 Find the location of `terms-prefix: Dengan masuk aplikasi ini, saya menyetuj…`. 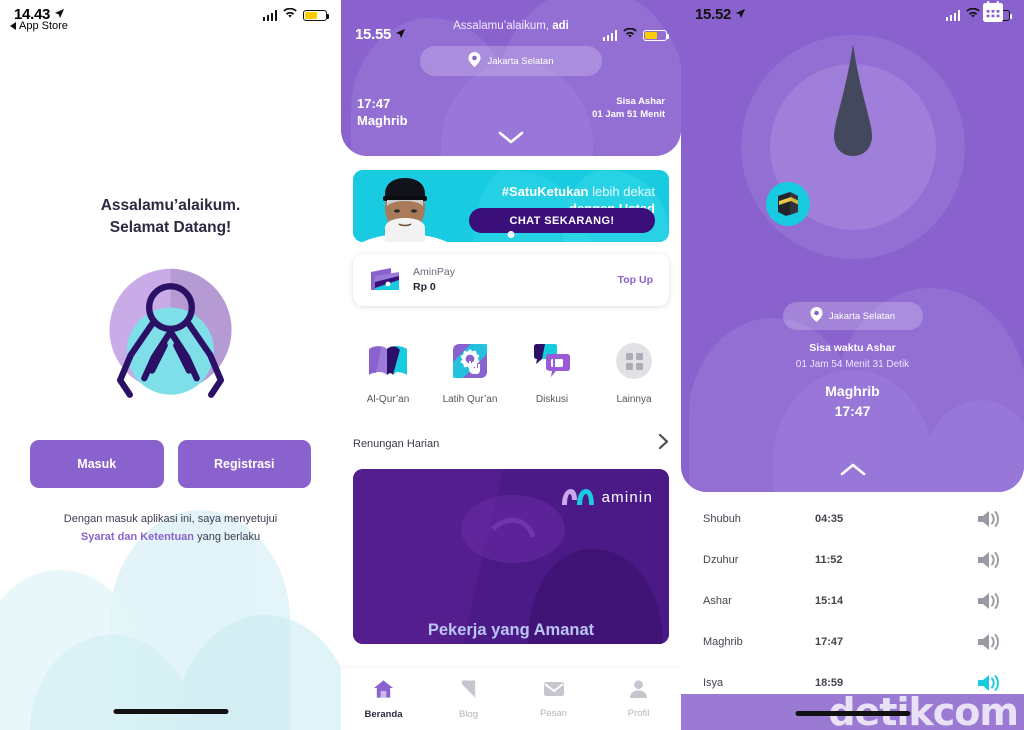

terms-prefix: Dengan masuk aplikasi ini, saya menyetuj… is located at coordinates (170, 518).